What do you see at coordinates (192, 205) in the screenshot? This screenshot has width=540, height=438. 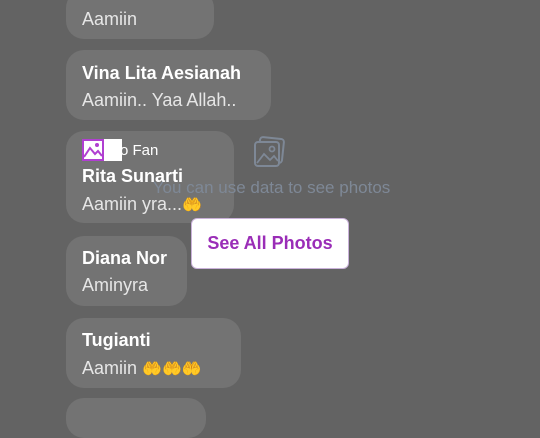 I see `raising-hands-emoji: 🤲` at bounding box center [192, 205].